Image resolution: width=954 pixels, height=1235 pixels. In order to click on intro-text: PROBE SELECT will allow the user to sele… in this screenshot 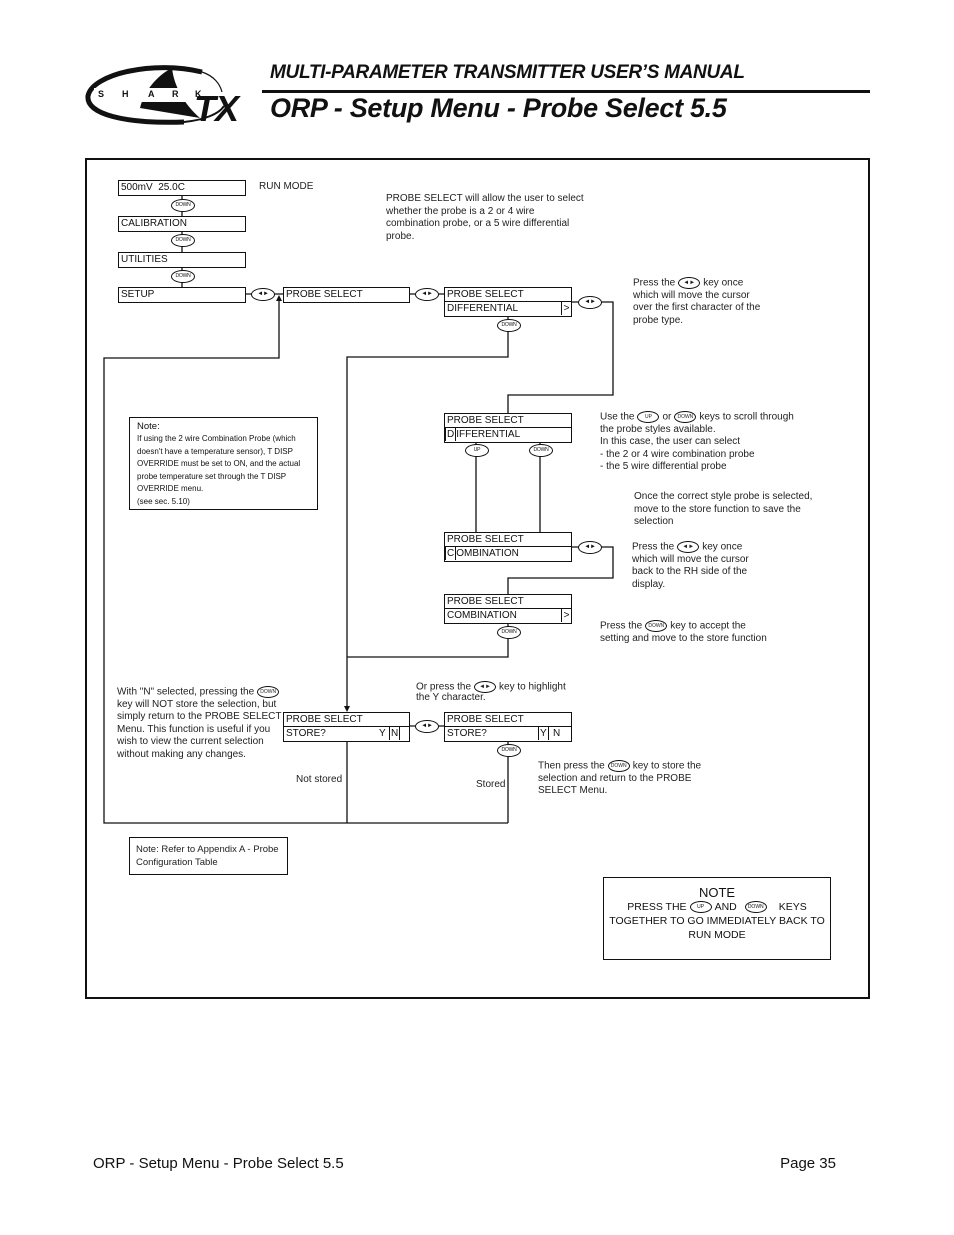, I will do `click(485, 218)`.